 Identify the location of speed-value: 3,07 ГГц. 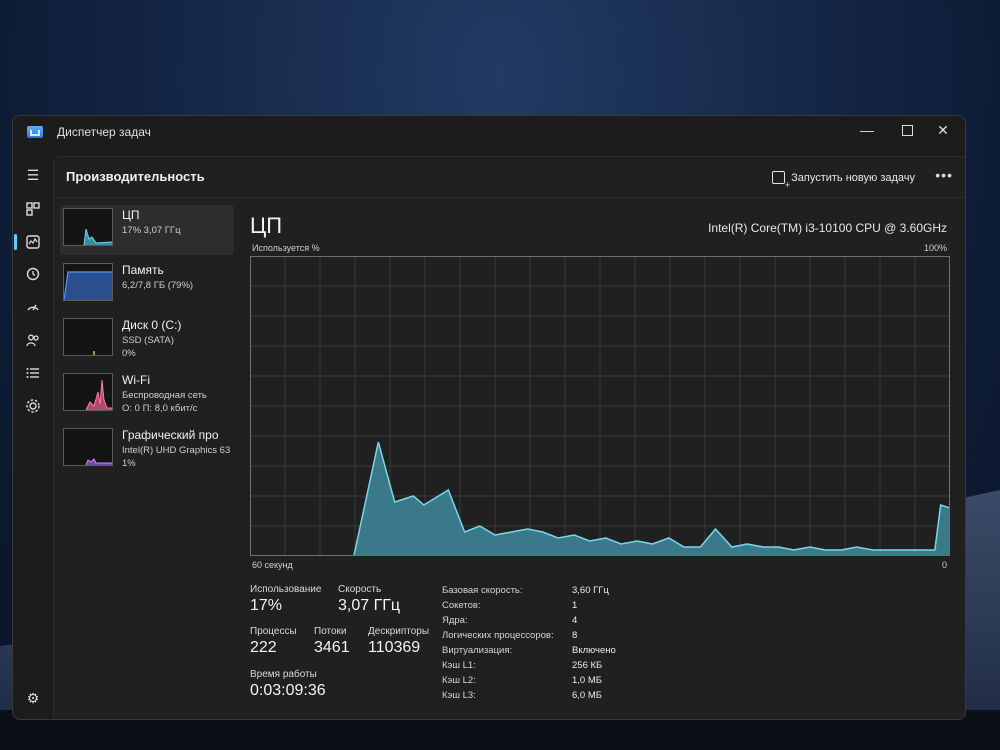
(369, 605).